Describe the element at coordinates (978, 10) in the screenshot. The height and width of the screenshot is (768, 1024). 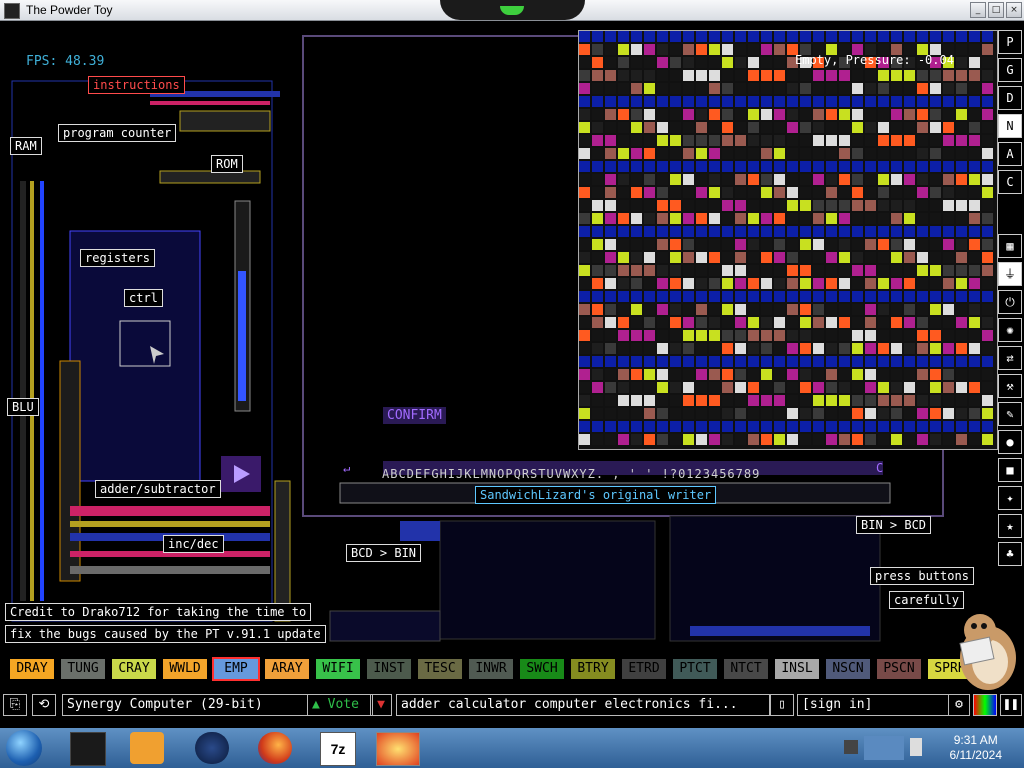
I see `minimize-button: _` at that location.